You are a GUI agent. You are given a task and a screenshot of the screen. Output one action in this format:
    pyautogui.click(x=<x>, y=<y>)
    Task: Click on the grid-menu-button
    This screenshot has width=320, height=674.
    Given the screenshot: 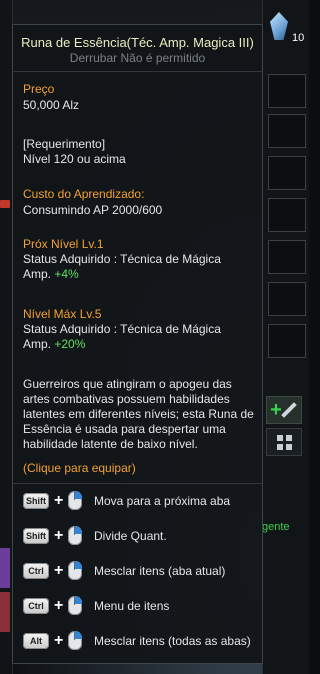 What is the action you would take?
    pyautogui.click(x=284, y=442)
    